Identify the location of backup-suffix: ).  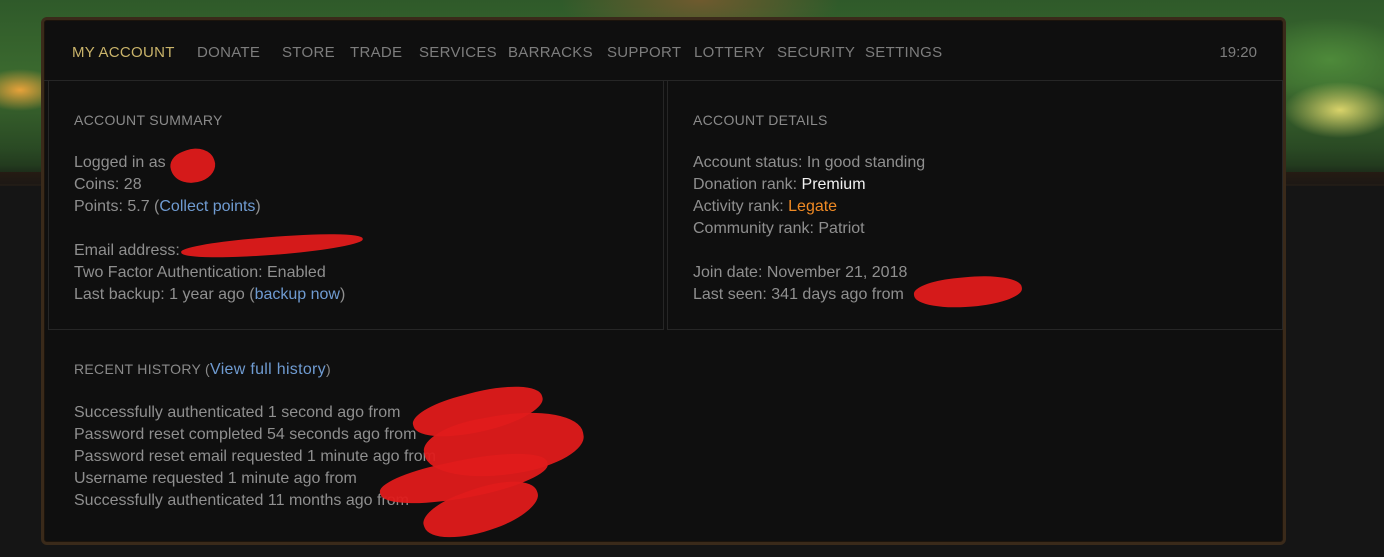
(342, 294).